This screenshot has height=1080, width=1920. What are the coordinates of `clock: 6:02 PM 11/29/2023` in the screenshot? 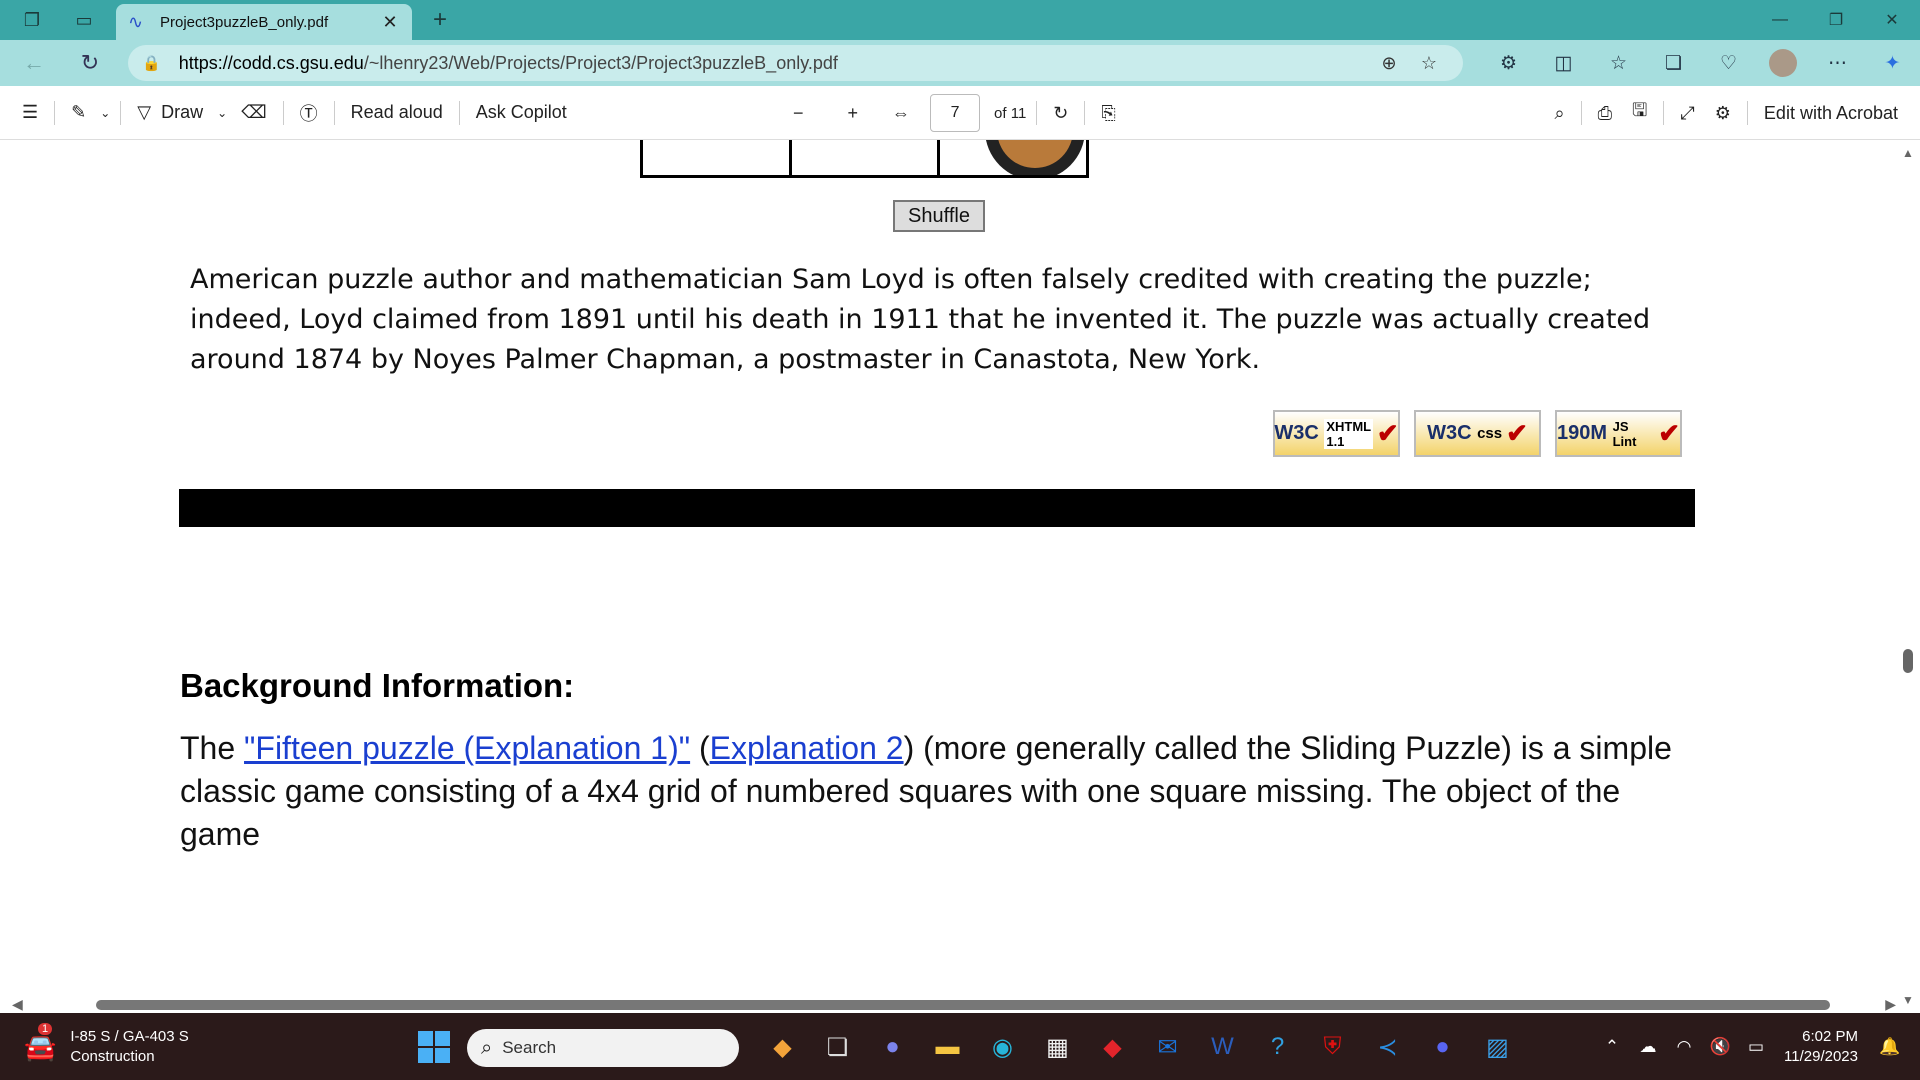 It's located at (1821, 1047).